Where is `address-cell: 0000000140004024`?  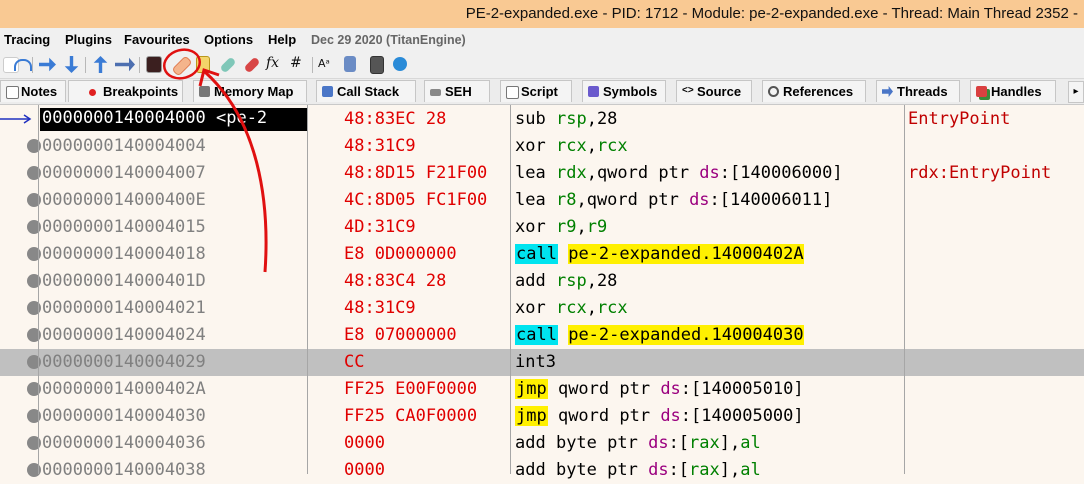 address-cell: 0000000140004024 is located at coordinates (124, 335).